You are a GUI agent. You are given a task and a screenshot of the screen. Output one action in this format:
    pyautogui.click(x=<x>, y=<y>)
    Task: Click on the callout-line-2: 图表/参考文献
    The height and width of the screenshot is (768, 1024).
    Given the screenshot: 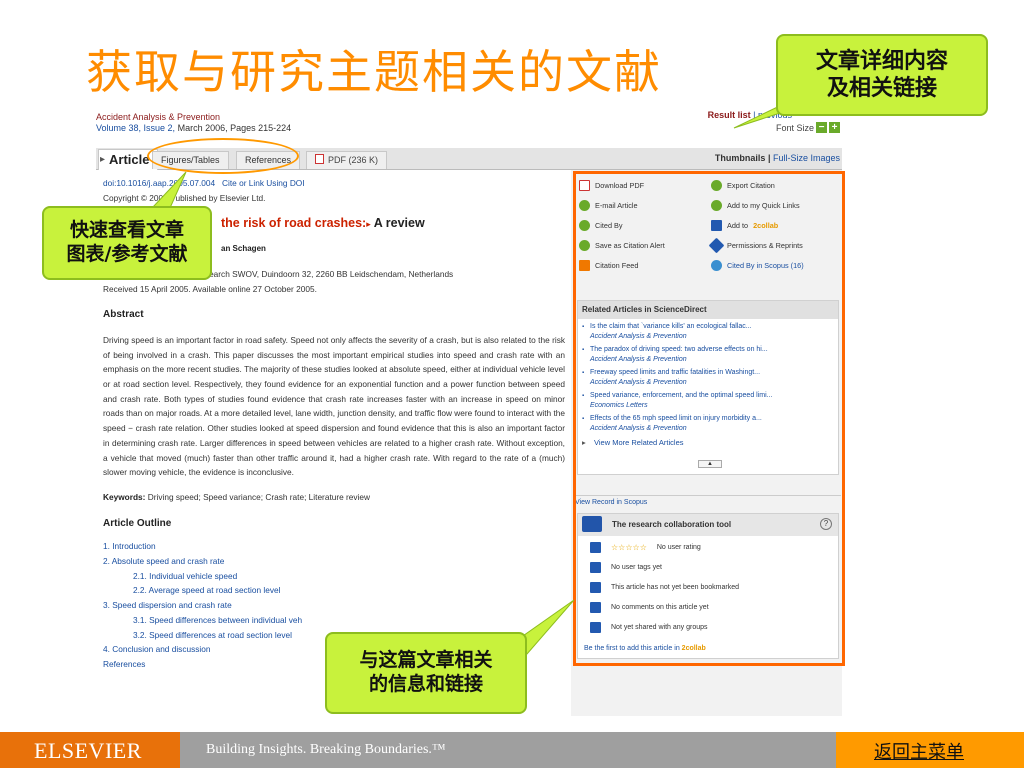 What is the action you would take?
    pyautogui.click(x=127, y=254)
    